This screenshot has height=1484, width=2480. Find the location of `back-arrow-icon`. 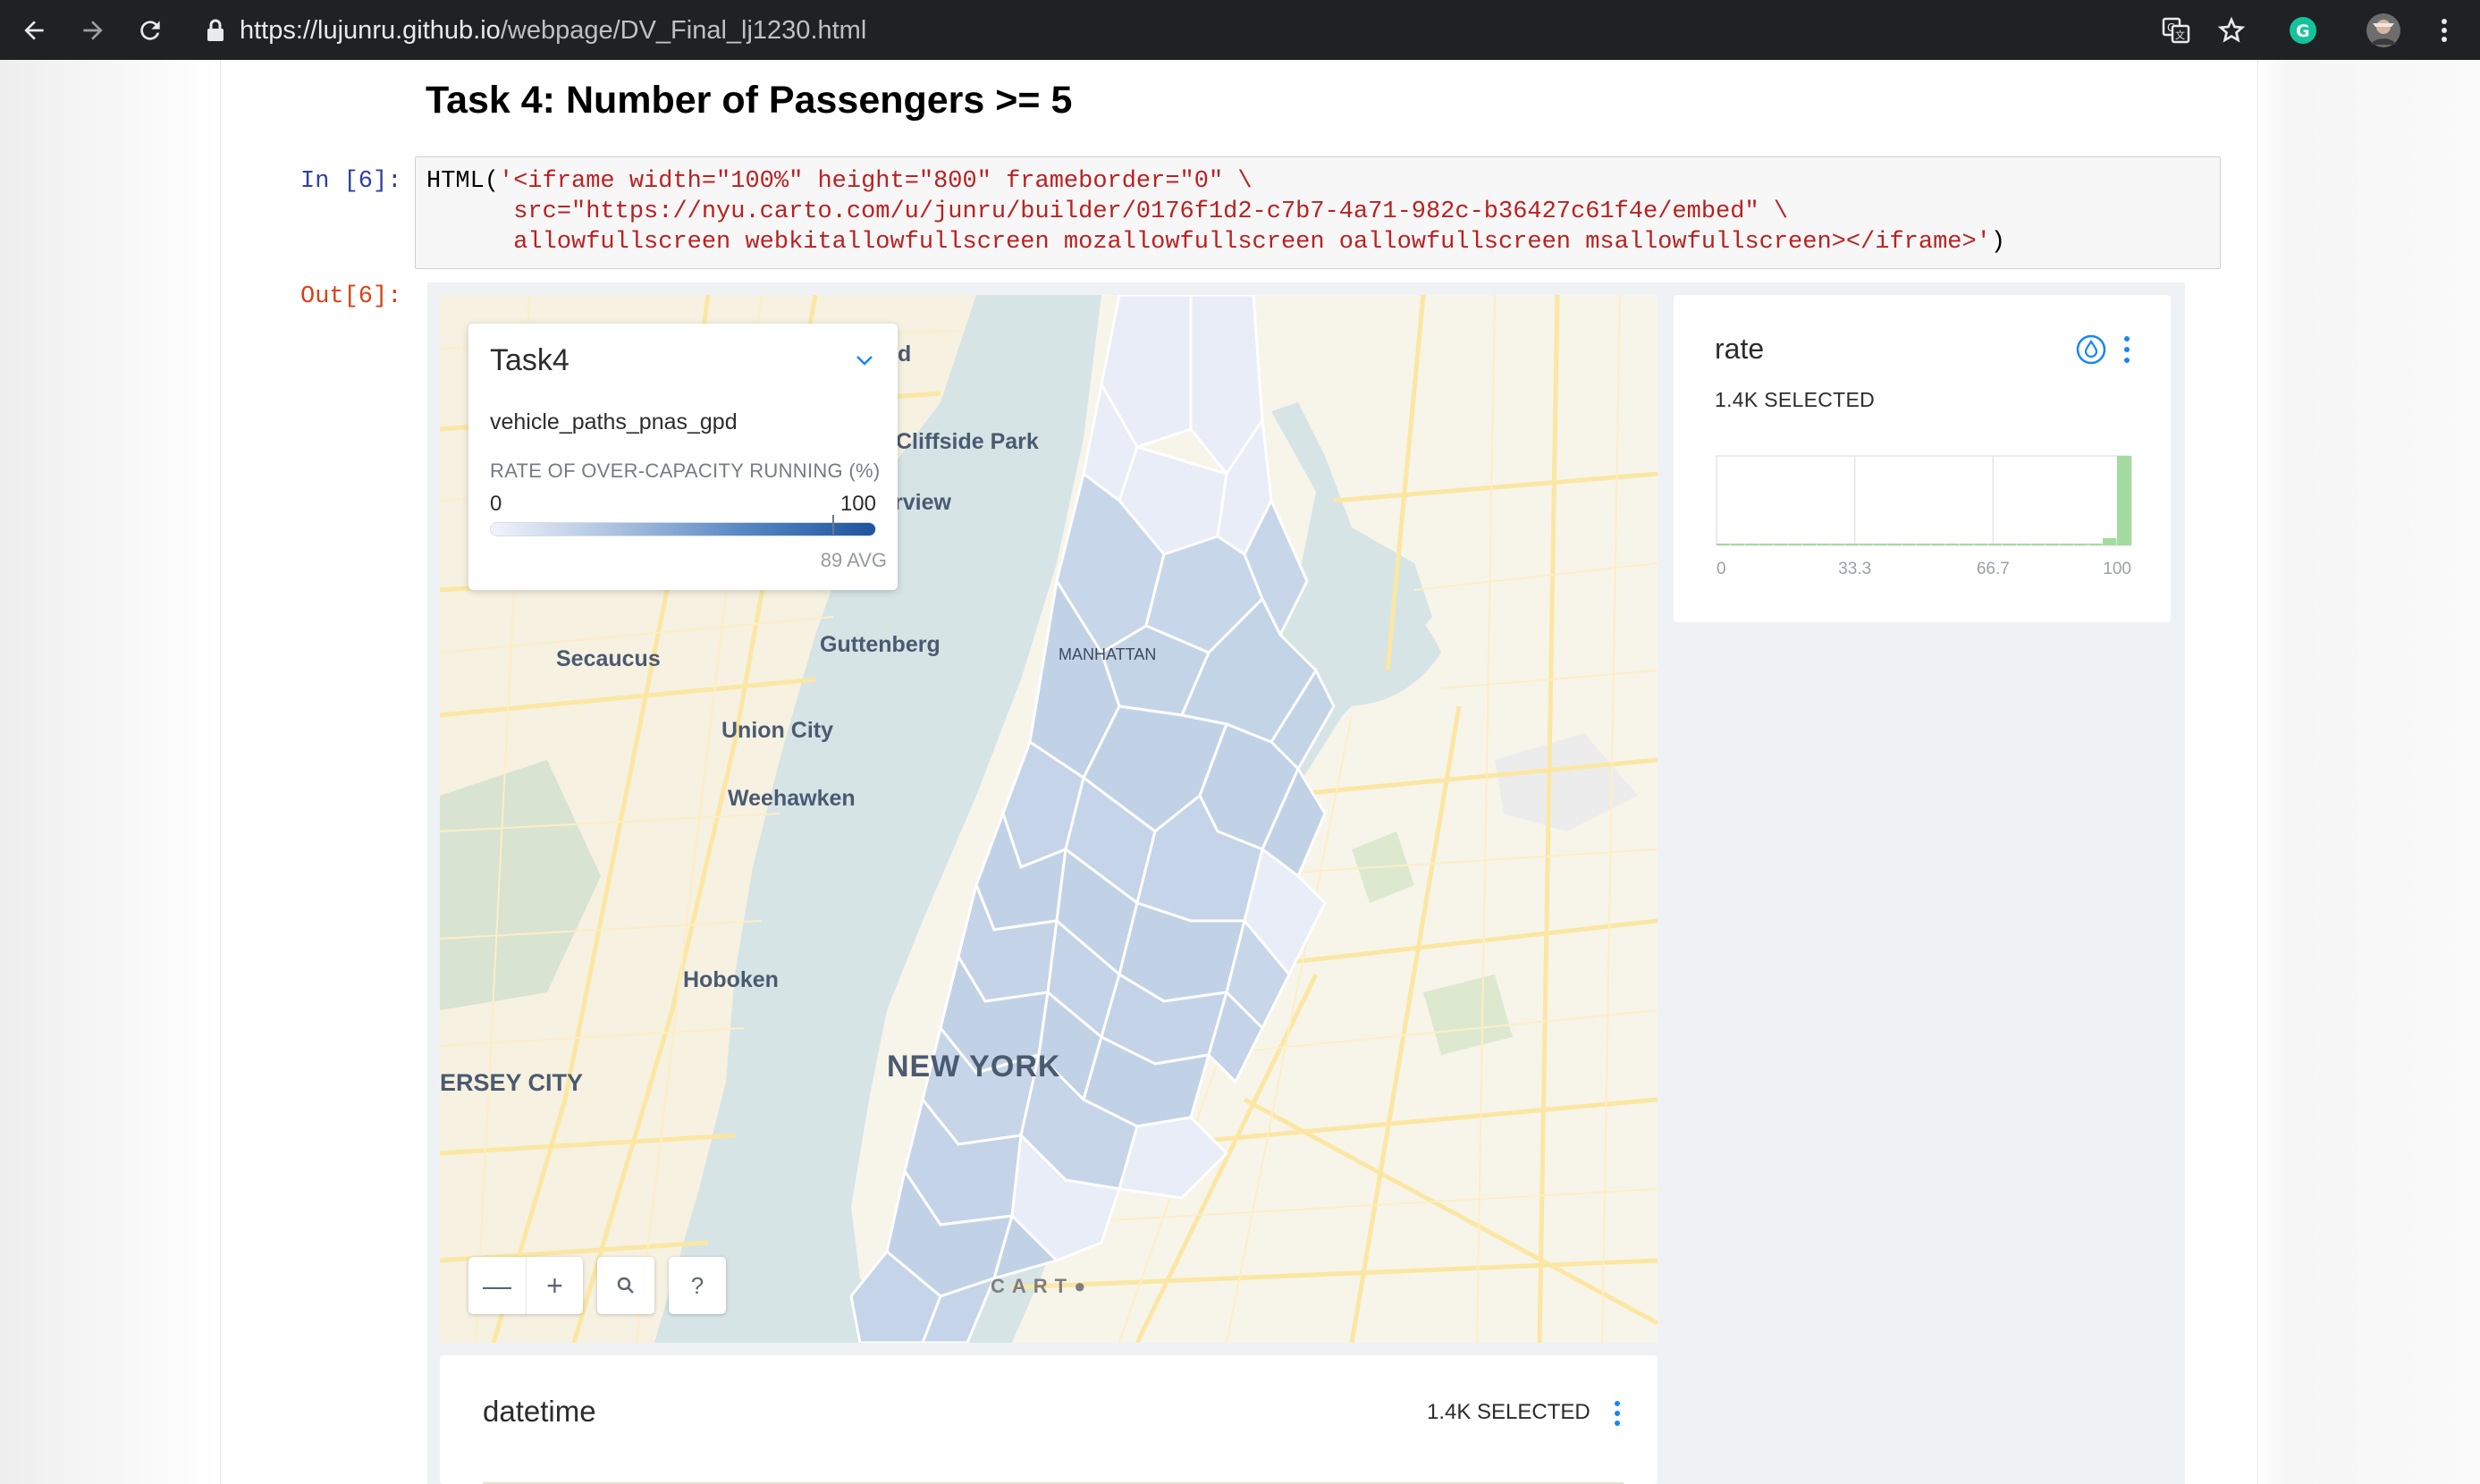

back-arrow-icon is located at coordinates (34, 30).